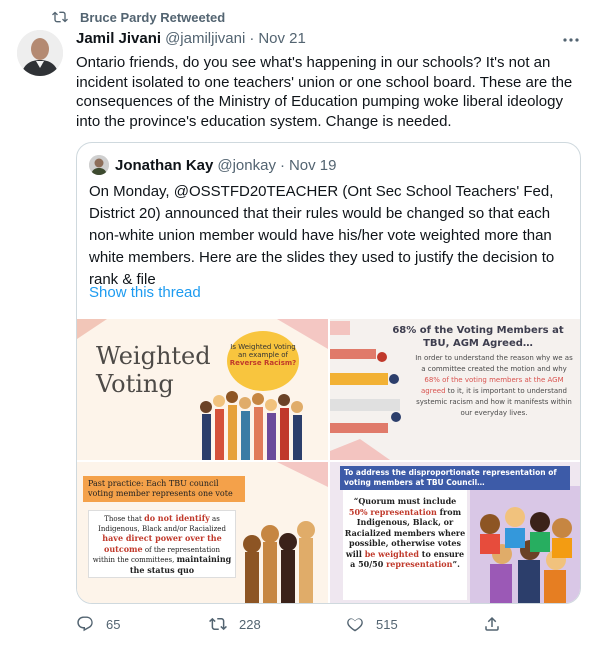 The image size is (598, 647). I want to click on slide-body-highlight: do not identify, so click(177, 518).